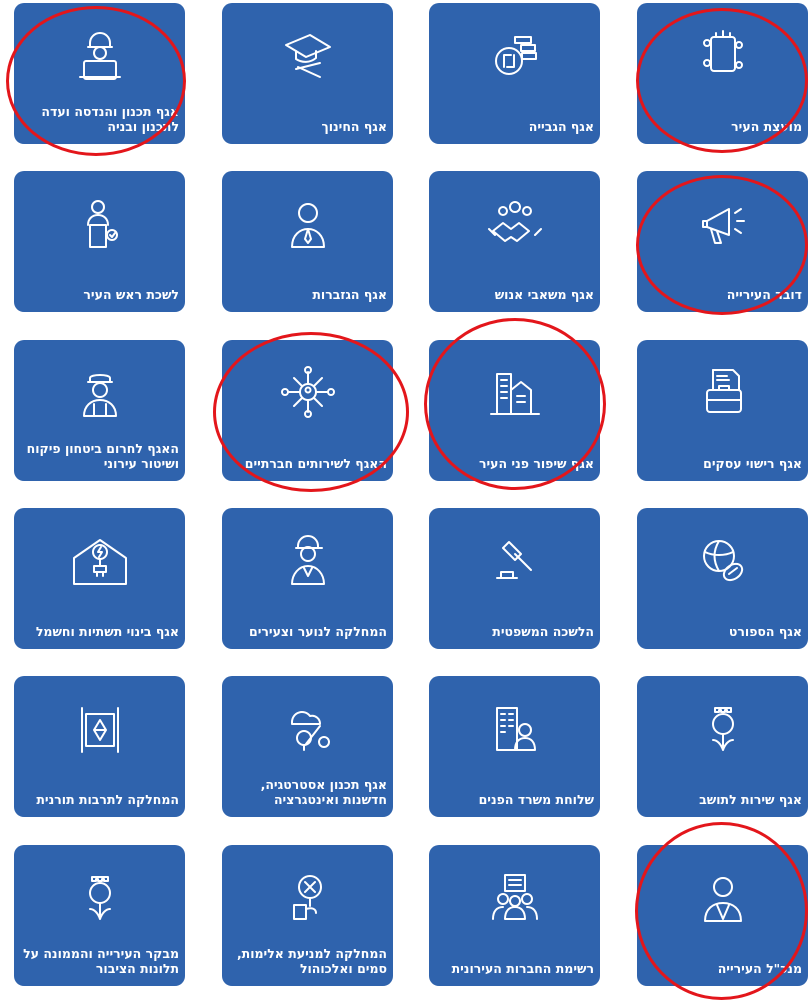  What do you see at coordinates (515, 222) in the screenshot?
I see `handshake-people-icon` at bounding box center [515, 222].